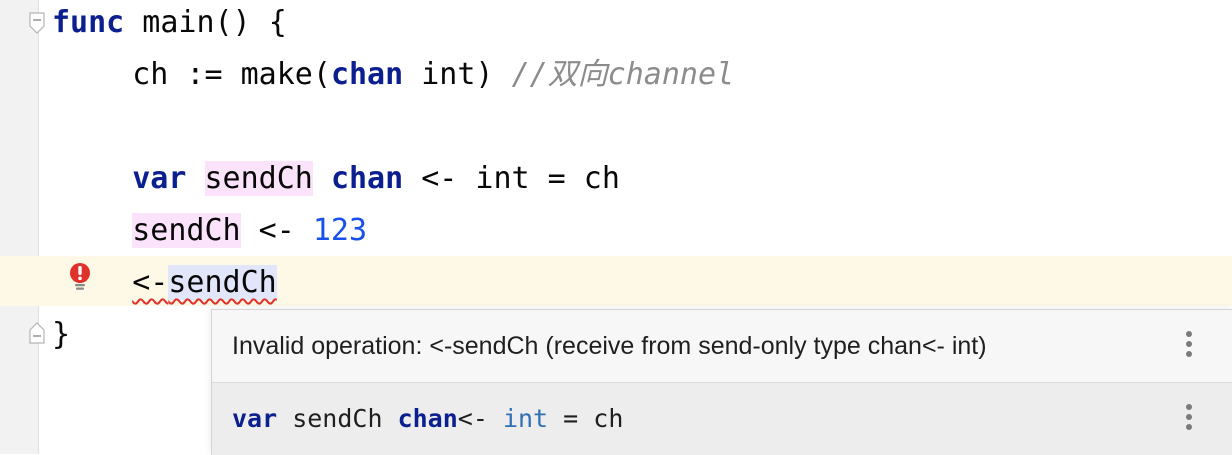 This screenshot has width=1232, height=455. Describe the element at coordinates (586, 418) in the screenshot. I see `decl-rest: = ch` at that location.